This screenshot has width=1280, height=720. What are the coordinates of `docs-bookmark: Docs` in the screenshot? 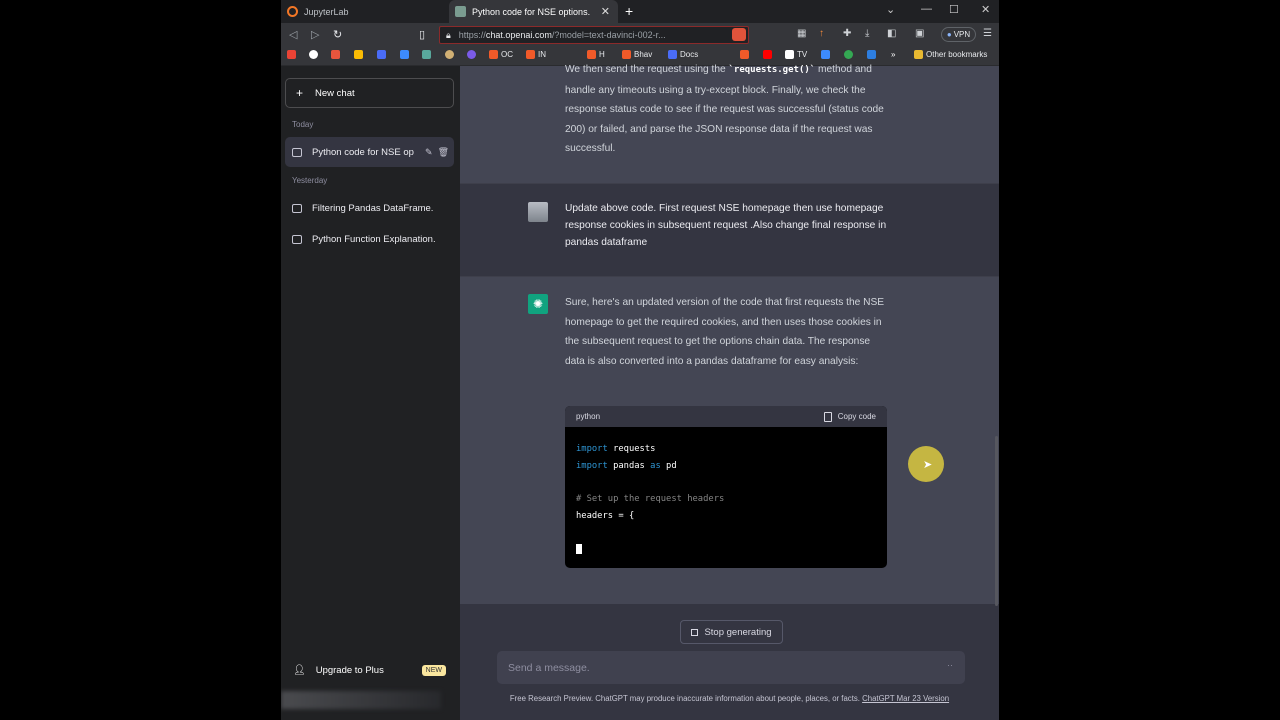 It's located at (683, 54).